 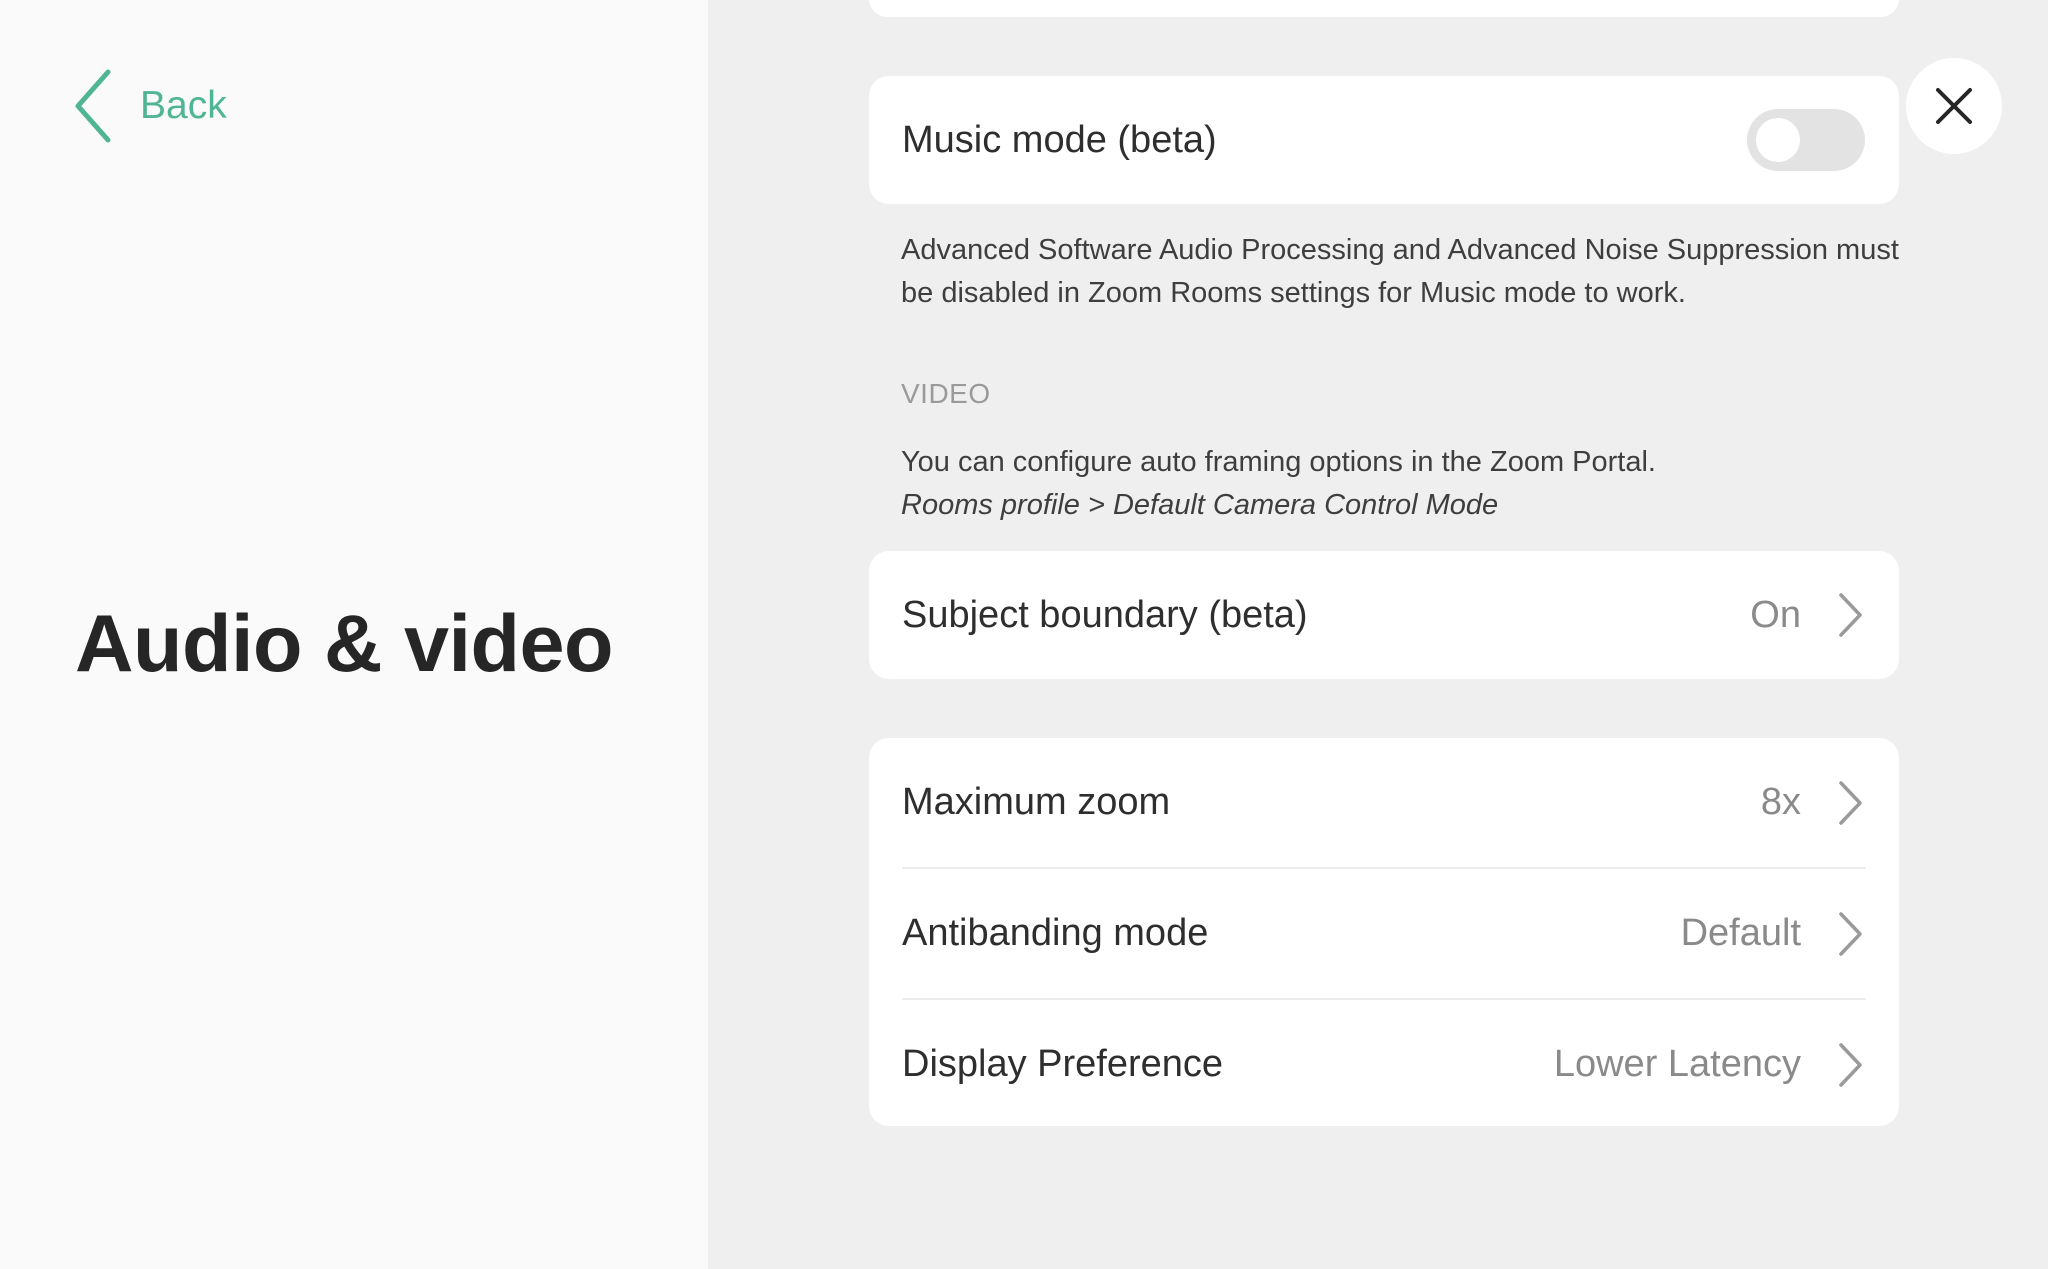 I want to click on maximum-zoom-label: Maximum zoom, so click(x=1036, y=802).